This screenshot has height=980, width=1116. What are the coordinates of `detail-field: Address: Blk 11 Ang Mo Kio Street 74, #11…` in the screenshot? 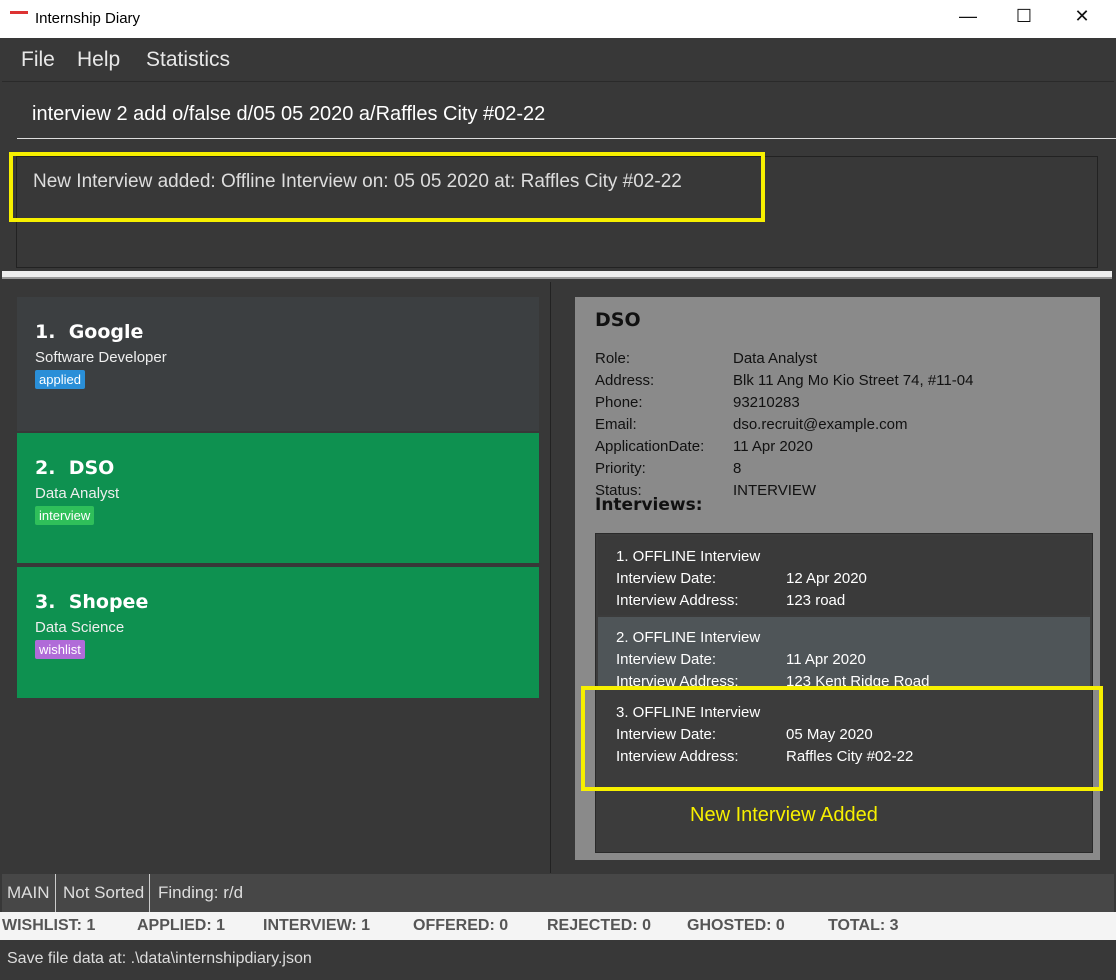 It's located at (784, 380).